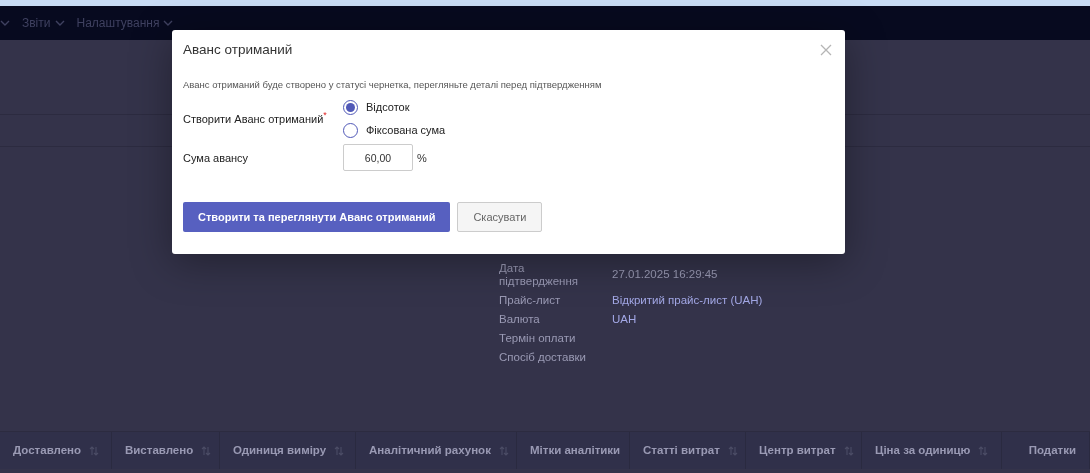  What do you see at coordinates (325, 115) in the screenshot?
I see `required-mark: *` at bounding box center [325, 115].